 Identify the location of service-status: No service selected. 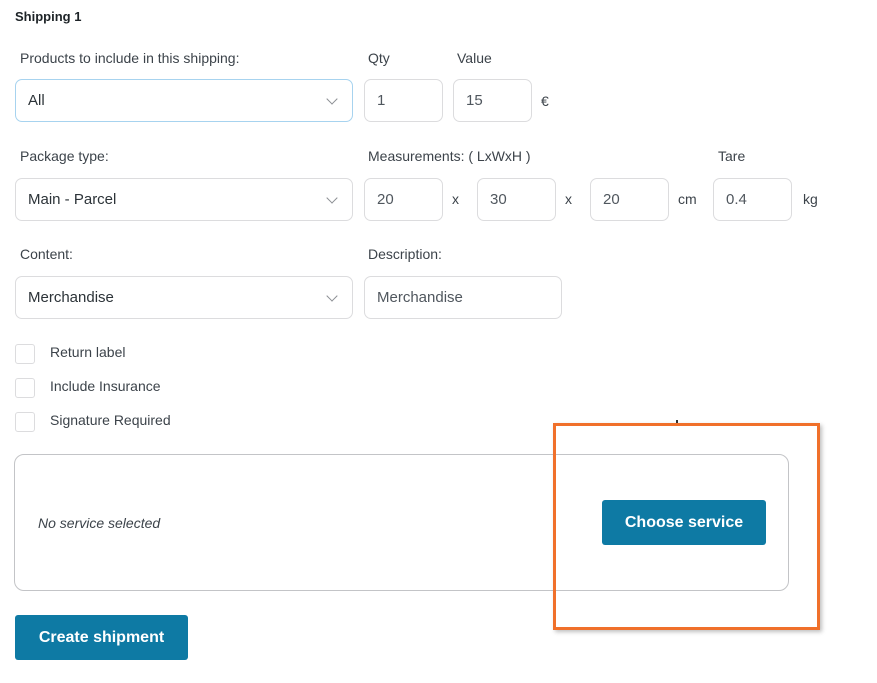
(99, 523).